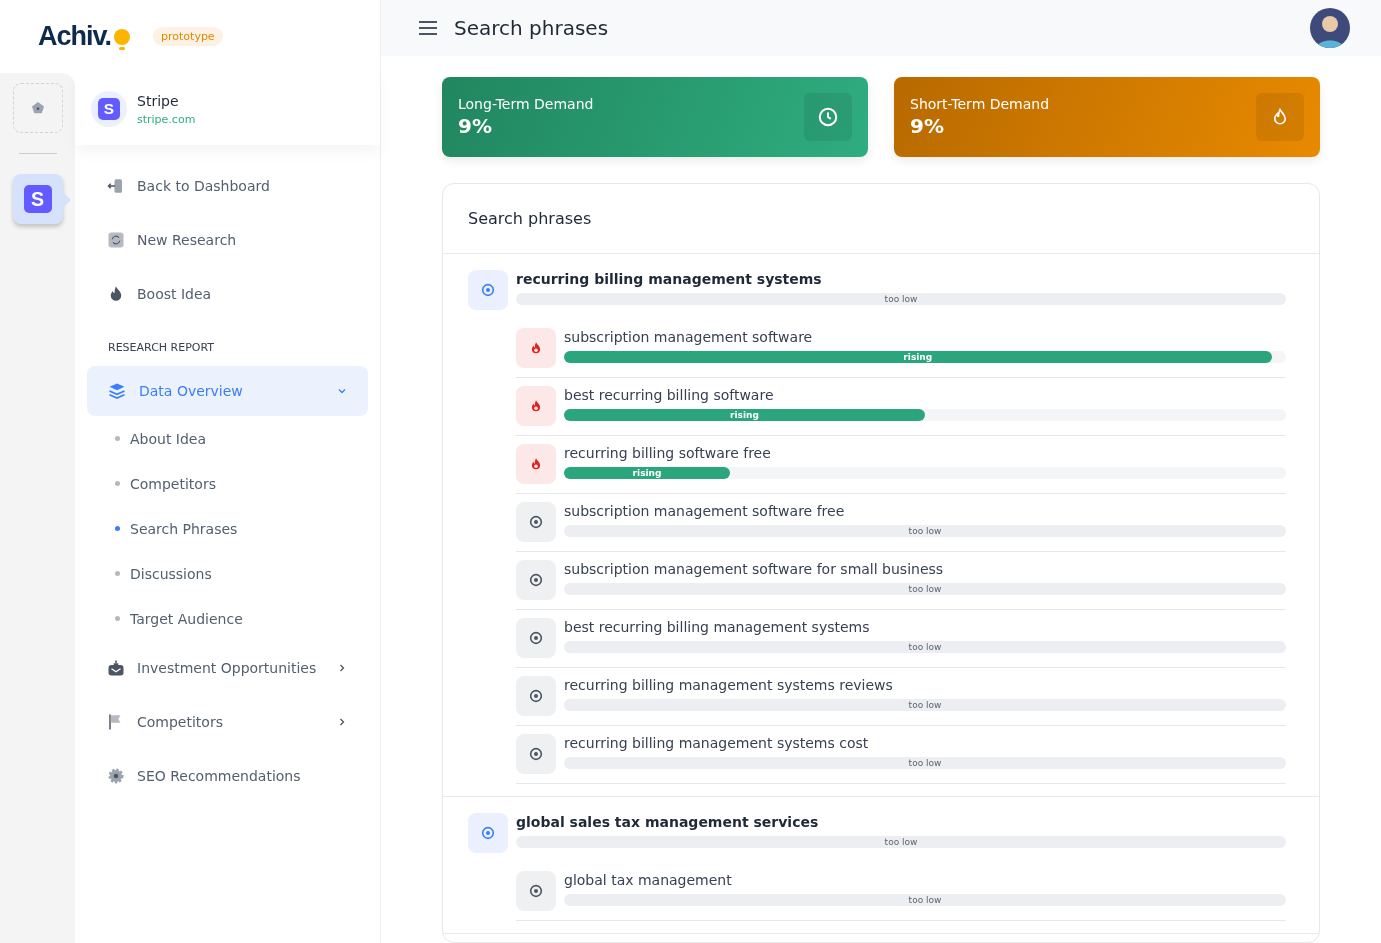  I want to click on menu-label: Data Overview, so click(191, 391).